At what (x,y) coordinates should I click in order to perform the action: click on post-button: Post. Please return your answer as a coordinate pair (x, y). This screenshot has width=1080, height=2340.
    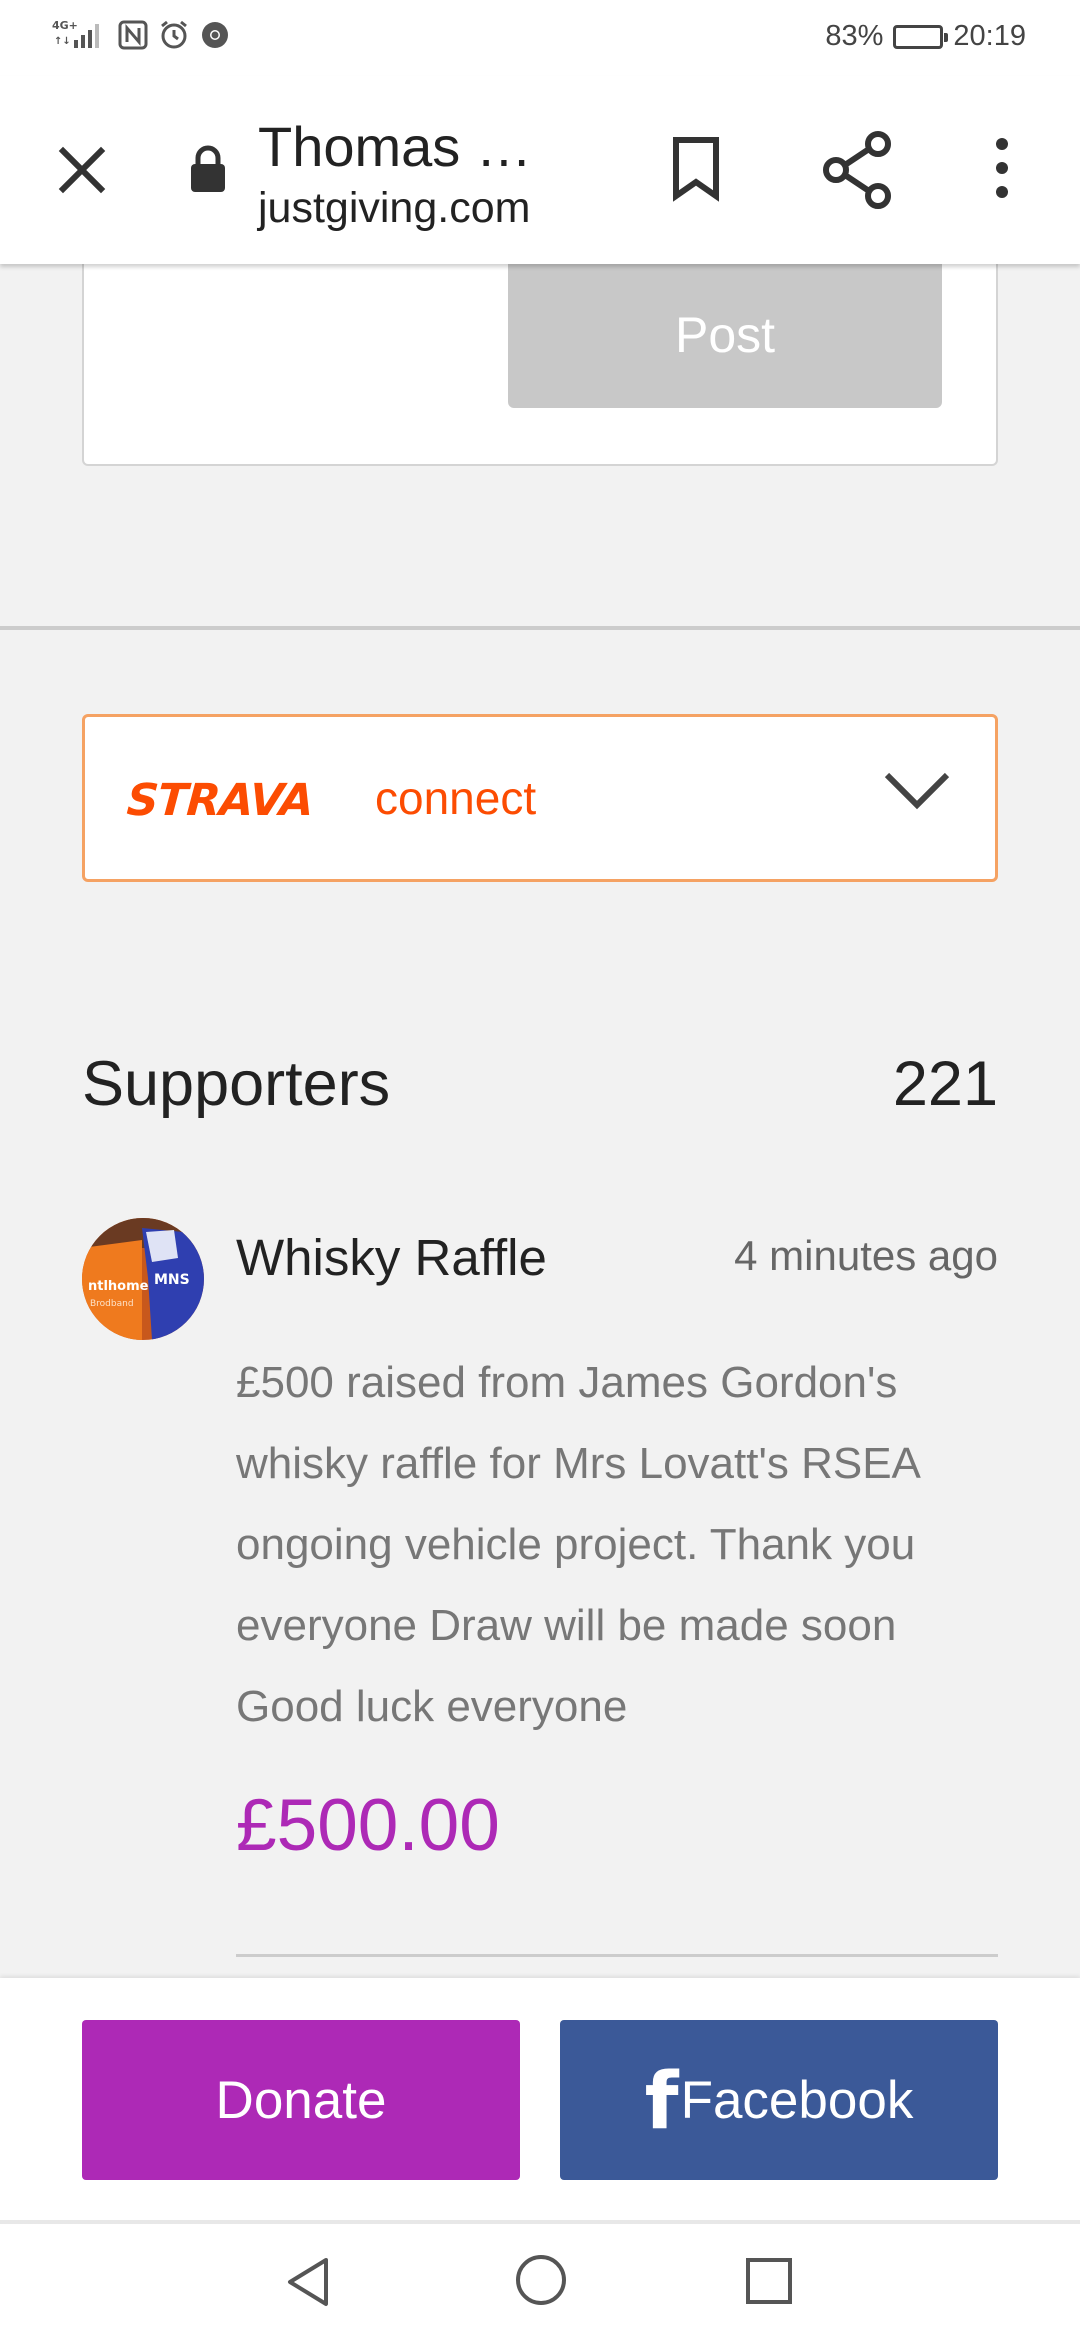
    Looking at the image, I should click on (725, 335).